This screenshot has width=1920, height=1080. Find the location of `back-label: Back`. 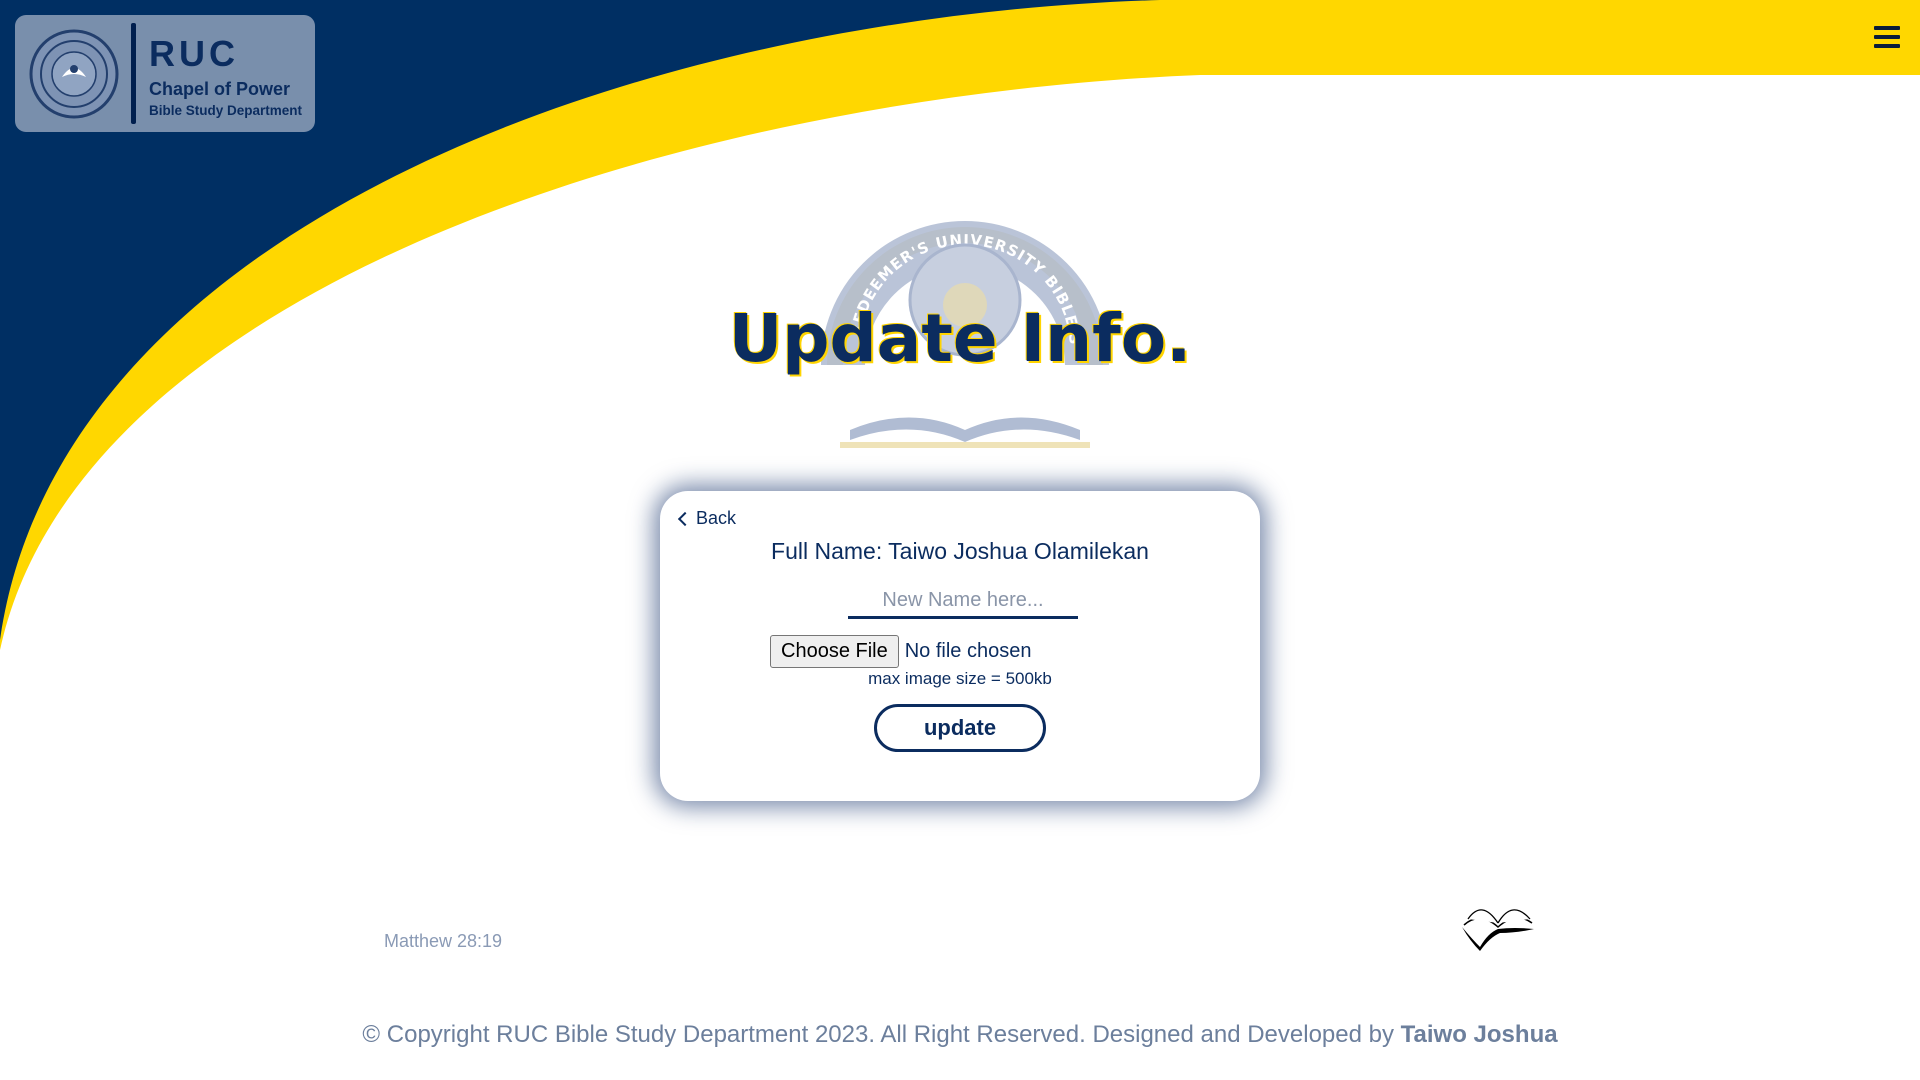

back-label: Back is located at coordinates (716, 518).